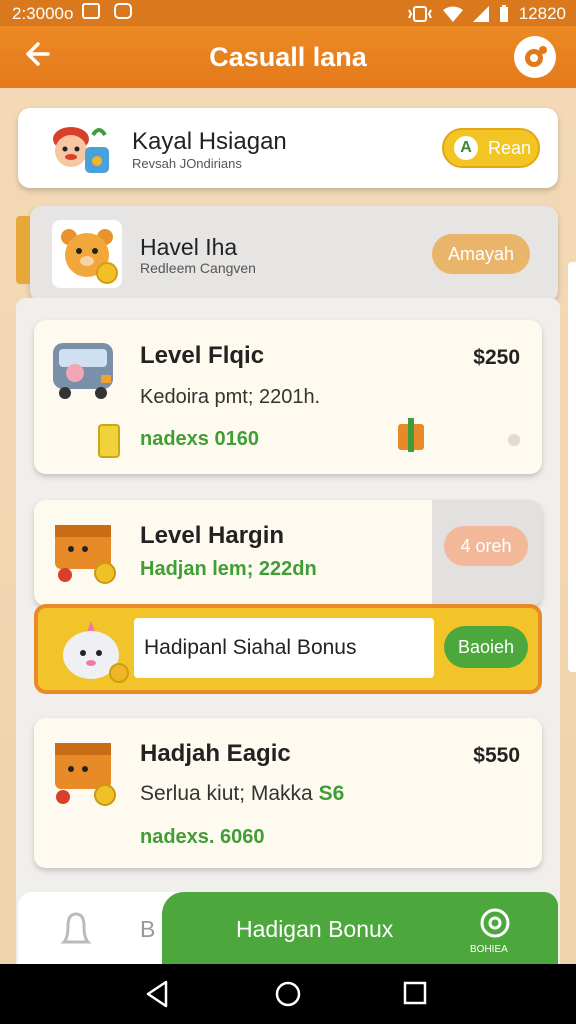  What do you see at coordinates (109, 441) in the screenshot?
I see `coin-jar-icon` at bounding box center [109, 441].